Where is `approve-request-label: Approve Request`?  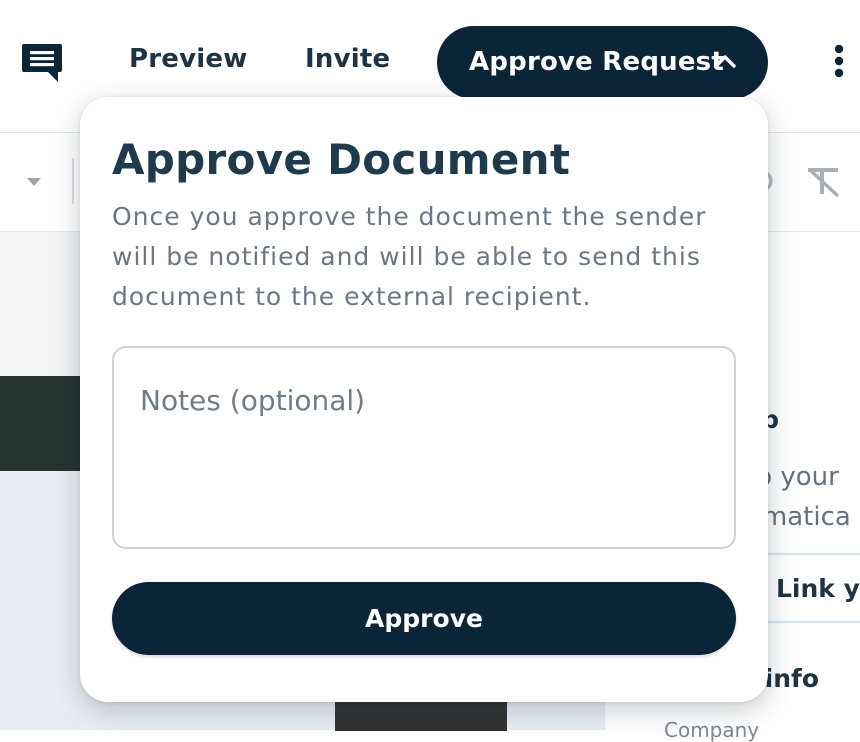 approve-request-label: Approve Request is located at coordinates (596, 62).